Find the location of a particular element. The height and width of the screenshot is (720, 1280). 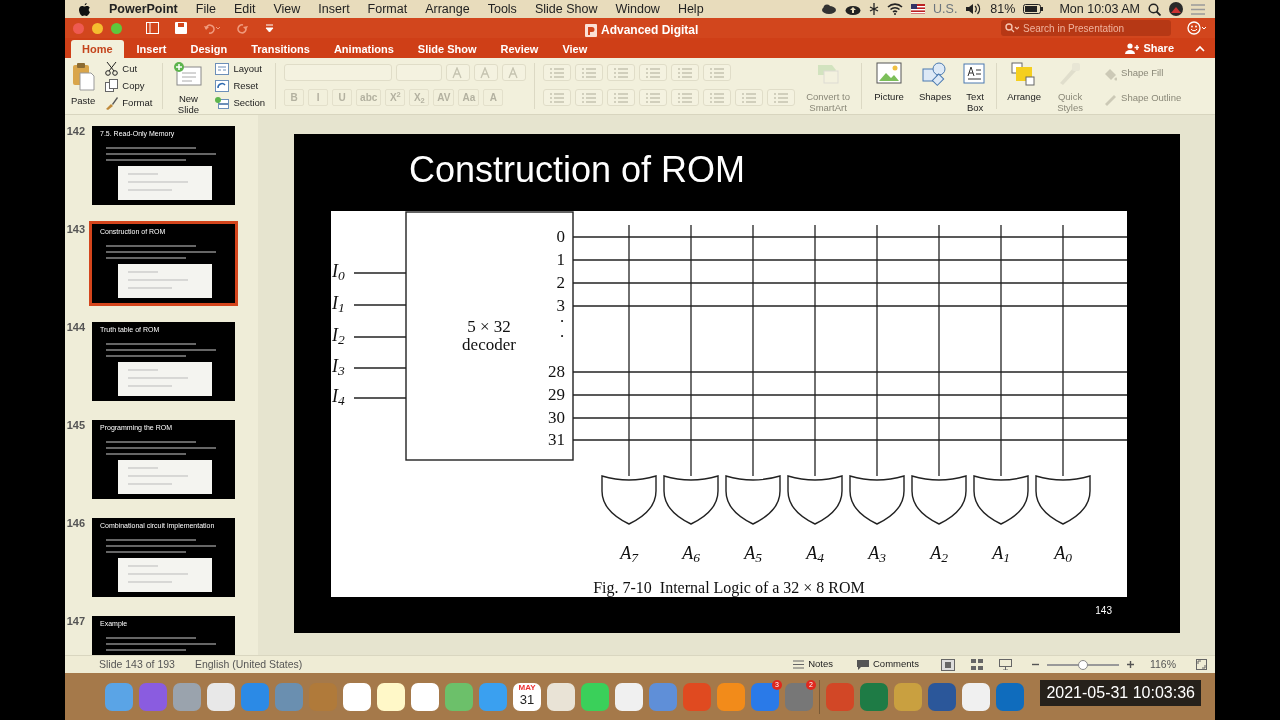

wifi-icon is located at coordinates (895, 9).